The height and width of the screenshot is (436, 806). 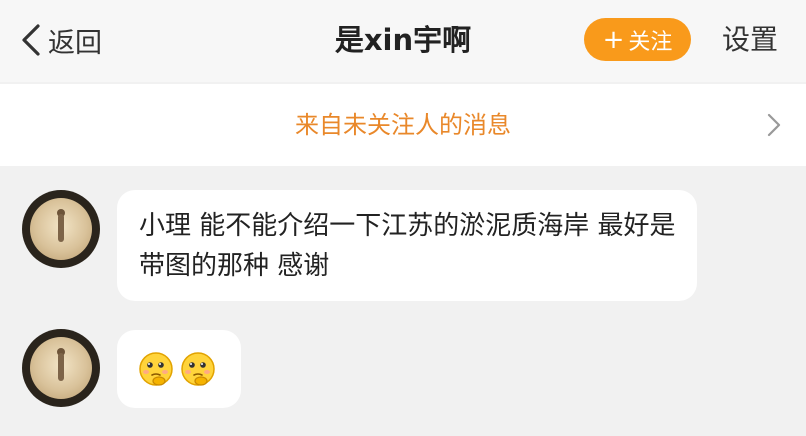 I want to click on back-button: 返回, so click(x=61, y=40).